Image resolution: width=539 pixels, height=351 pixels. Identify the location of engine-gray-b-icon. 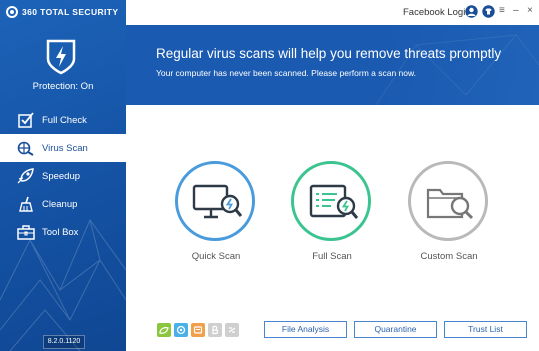
(215, 330).